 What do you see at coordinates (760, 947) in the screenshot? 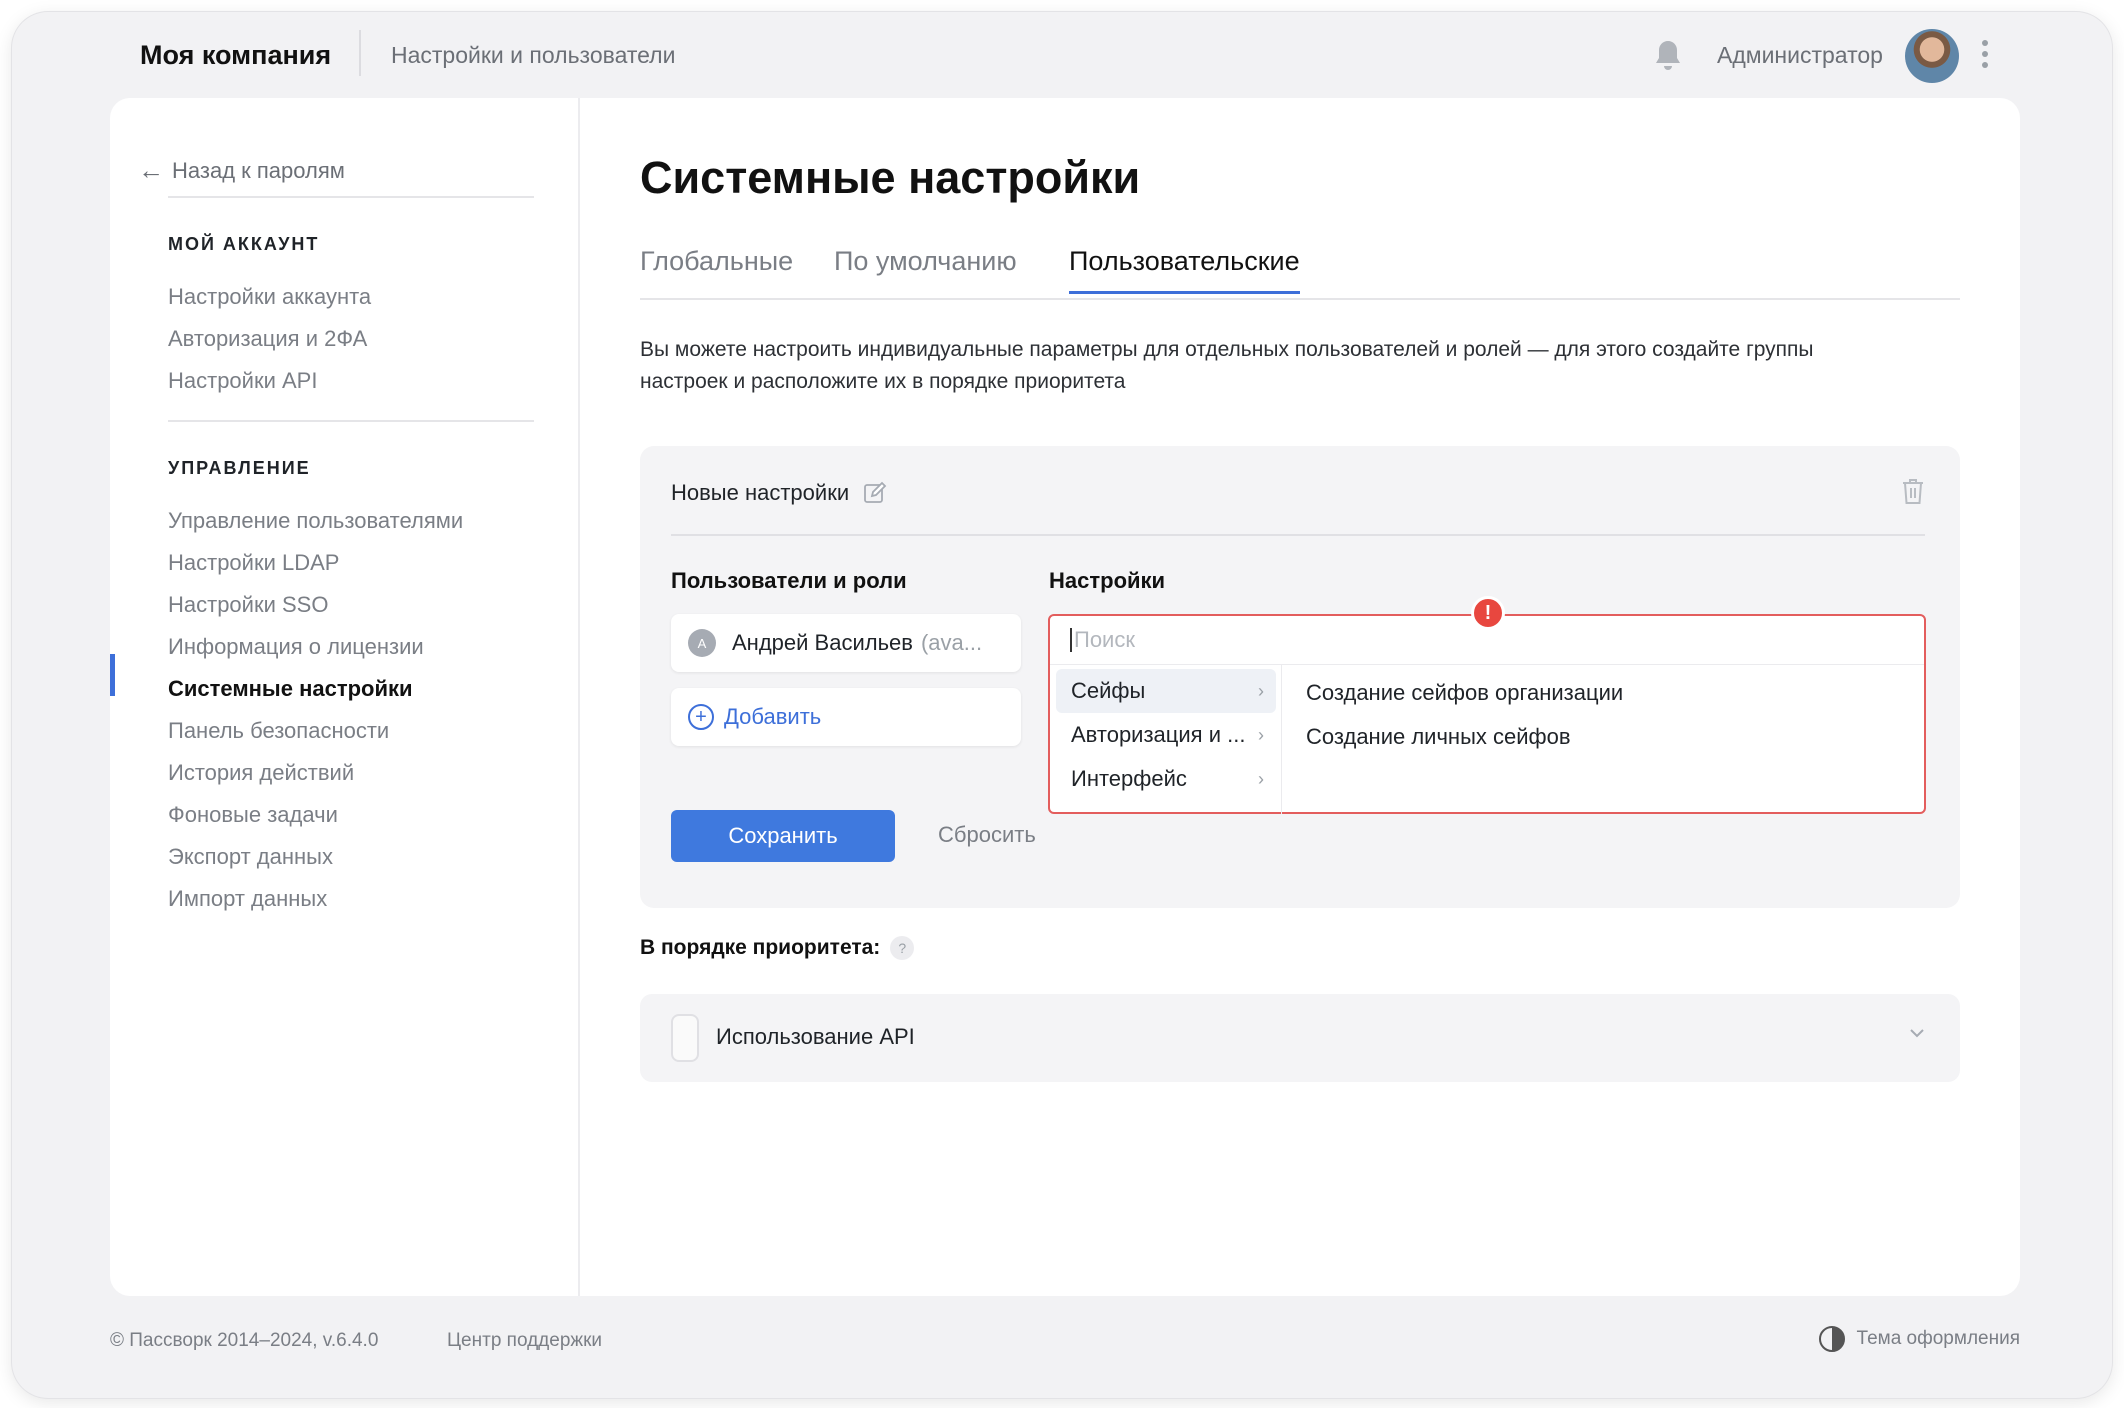
I see `priority-label: В порядке приоритета:` at bounding box center [760, 947].